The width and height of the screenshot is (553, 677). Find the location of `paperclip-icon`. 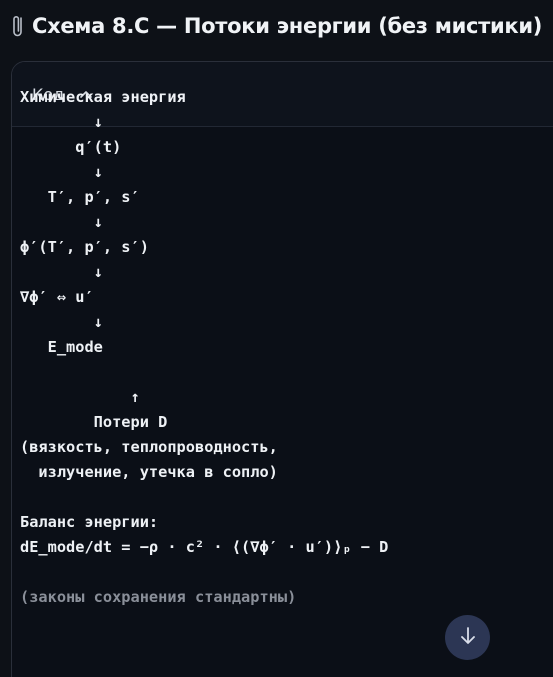

paperclip-icon is located at coordinates (19, 26).